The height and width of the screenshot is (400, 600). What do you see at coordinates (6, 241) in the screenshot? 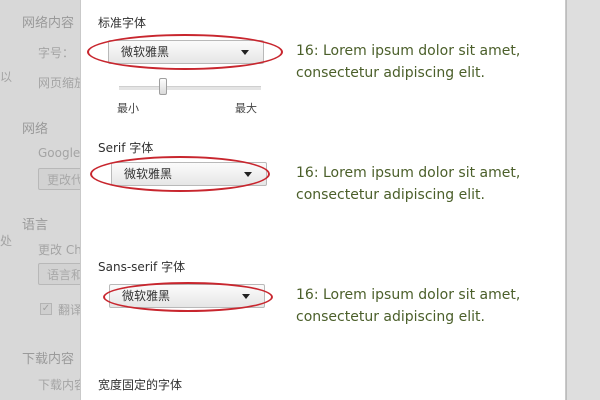
I see `bg-fragment: 处` at bounding box center [6, 241].